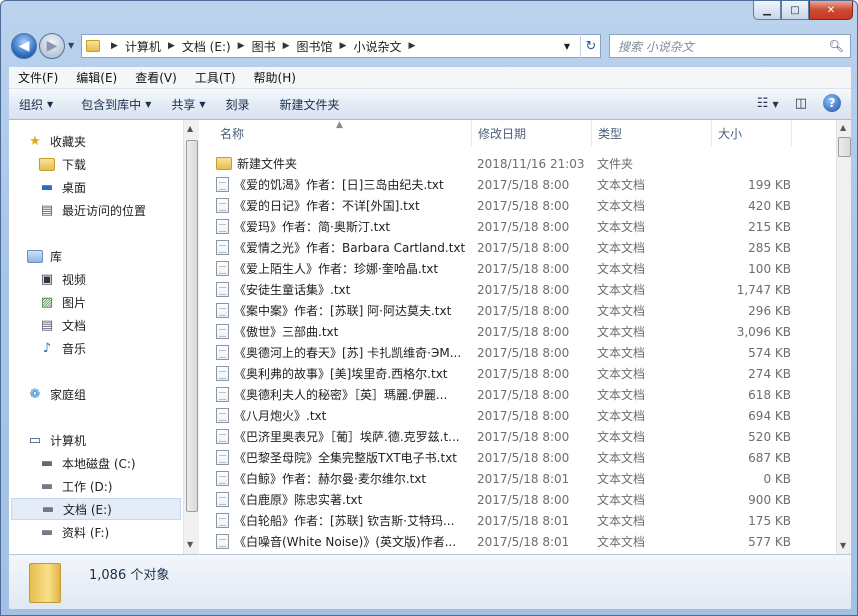 The height and width of the screenshot is (616, 858). Describe the element at coordinates (518, 289) in the screenshot. I see `file-row: 《安徒生童话集》.txt 2017/5/18 8:00 文本文档 1,747 KB` at that location.